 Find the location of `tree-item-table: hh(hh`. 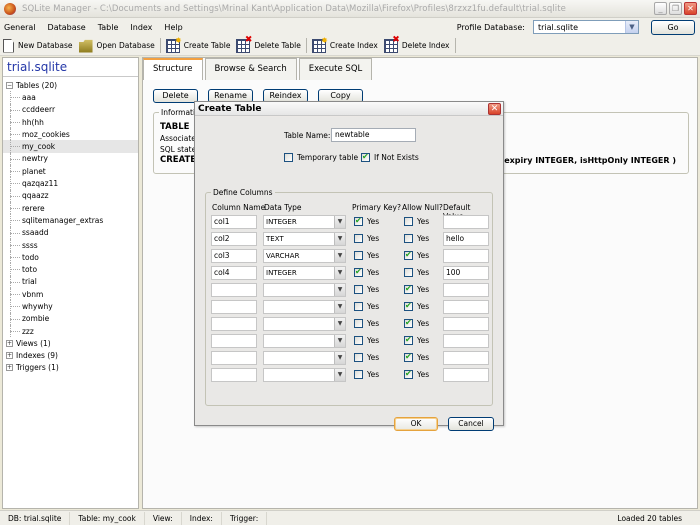

tree-item-table: hh(hh is located at coordinates (70, 122).